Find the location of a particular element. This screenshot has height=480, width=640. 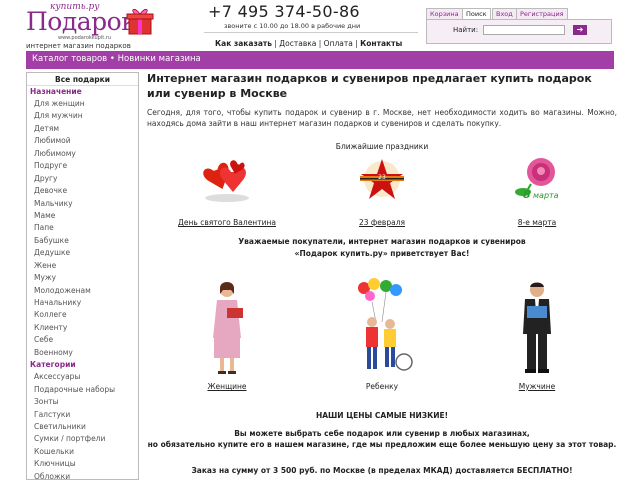

sidebar-item-purpose: Молодоженам is located at coordinates (82, 291).